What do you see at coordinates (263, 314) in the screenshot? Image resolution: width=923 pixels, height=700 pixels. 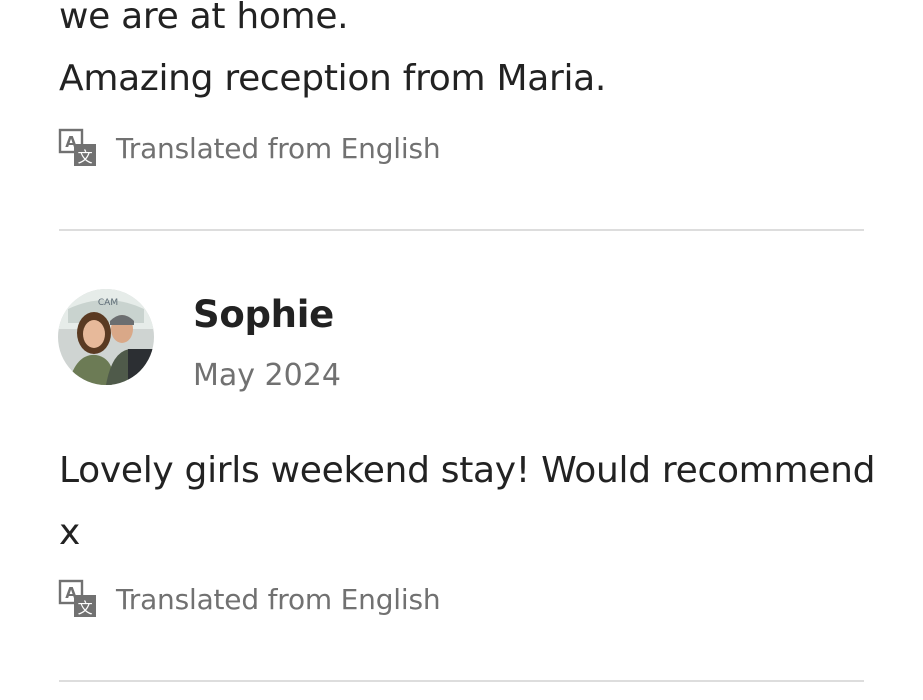 I see `reviewer-name: Sophie` at bounding box center [263, 314].